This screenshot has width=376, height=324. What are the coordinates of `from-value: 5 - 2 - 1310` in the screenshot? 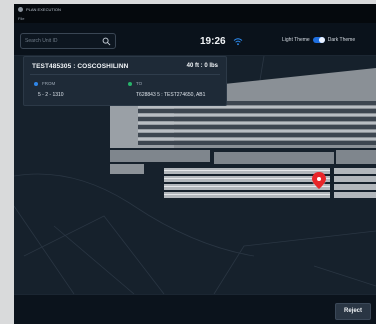 It's located at (51, 95).